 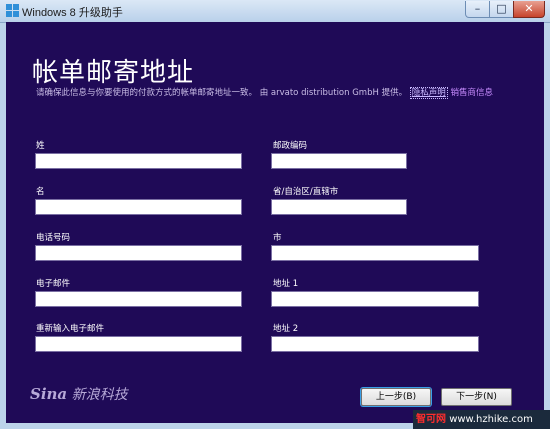 What do you see at coordinates (277, 238) in the screenshot?
I see `city-label: 市` at bounding box center [277, 238].